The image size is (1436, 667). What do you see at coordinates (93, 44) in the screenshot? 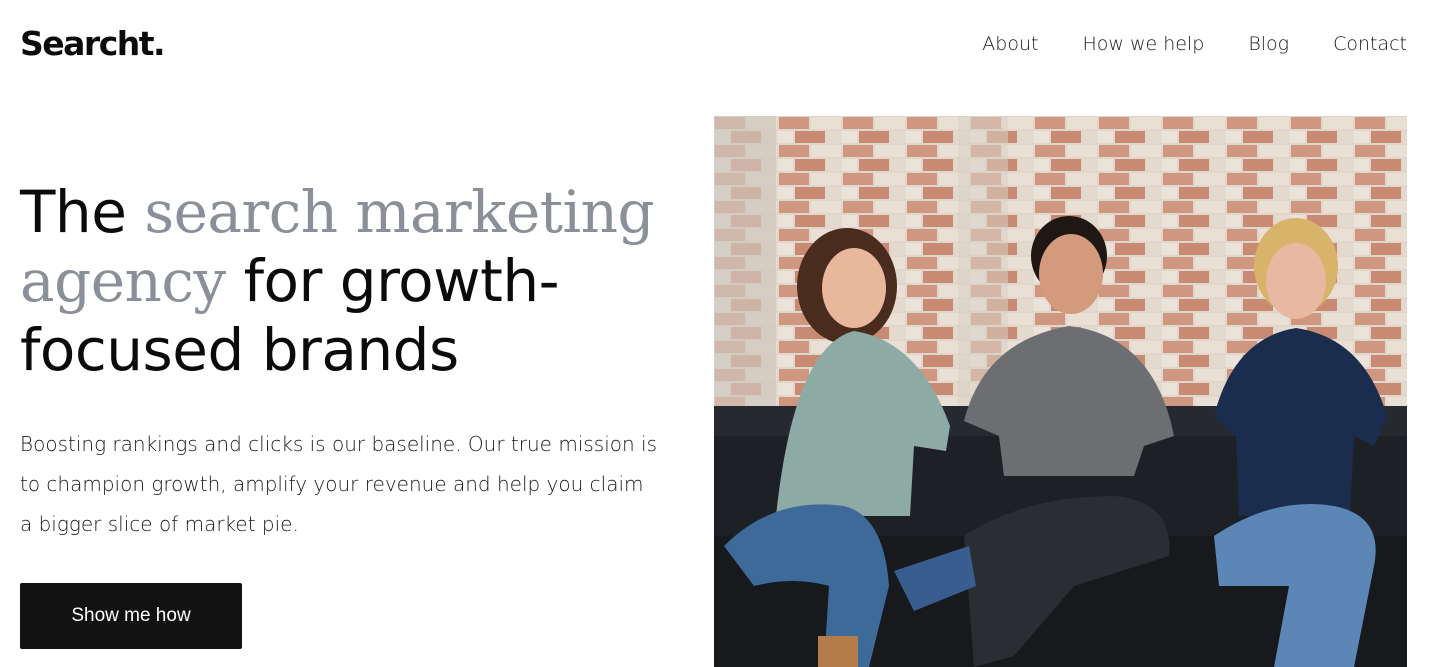
I see `logo: Searcht.` at bounding box center [93, 44].